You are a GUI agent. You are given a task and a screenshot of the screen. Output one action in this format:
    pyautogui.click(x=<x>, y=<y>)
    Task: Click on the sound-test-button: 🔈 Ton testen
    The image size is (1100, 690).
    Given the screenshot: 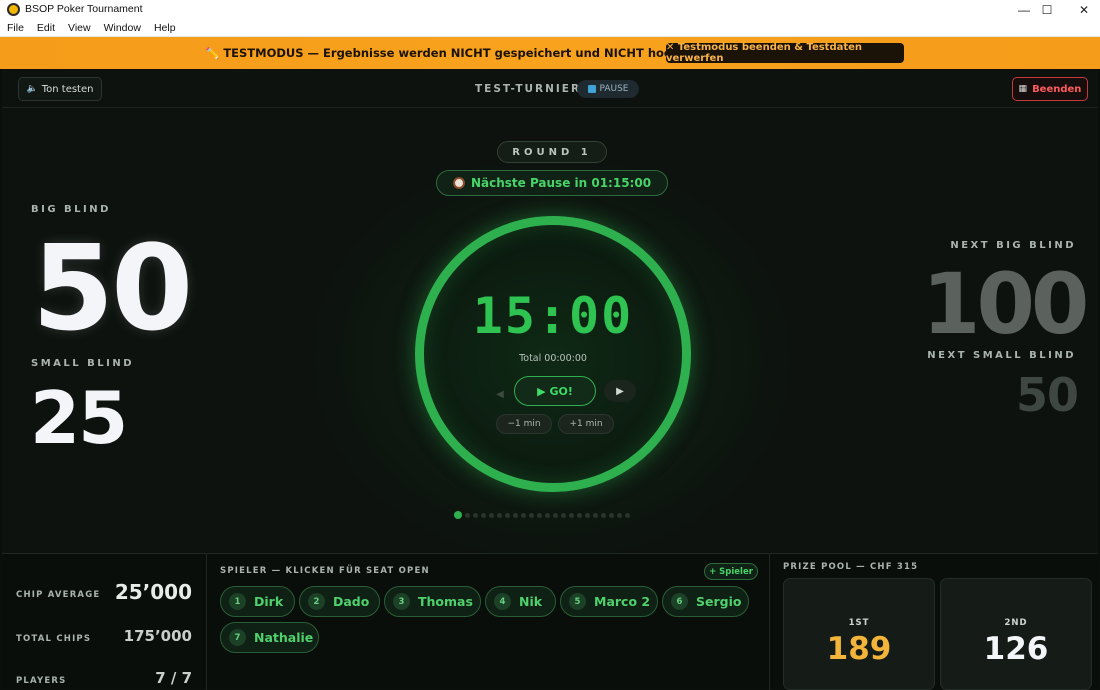 What is the action you would take?
    pyautogui.click(x=60, y=89)
    